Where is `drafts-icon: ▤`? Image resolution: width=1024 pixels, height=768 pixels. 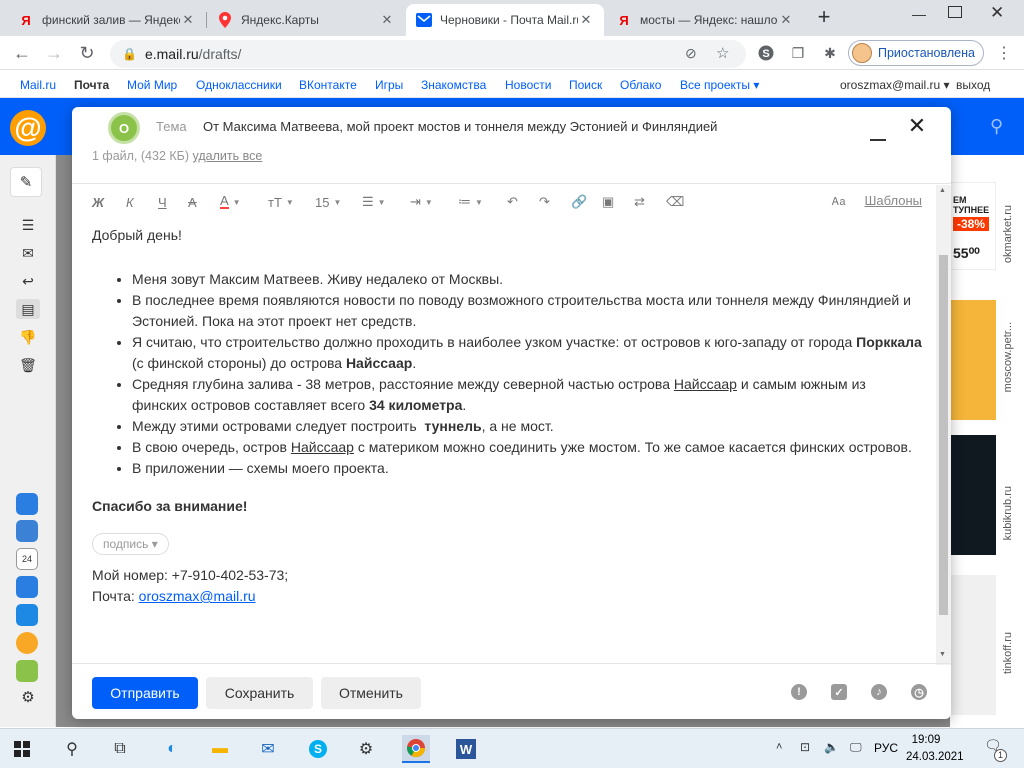
drafts-icon: ▤ is located at coordinates (28, 309).